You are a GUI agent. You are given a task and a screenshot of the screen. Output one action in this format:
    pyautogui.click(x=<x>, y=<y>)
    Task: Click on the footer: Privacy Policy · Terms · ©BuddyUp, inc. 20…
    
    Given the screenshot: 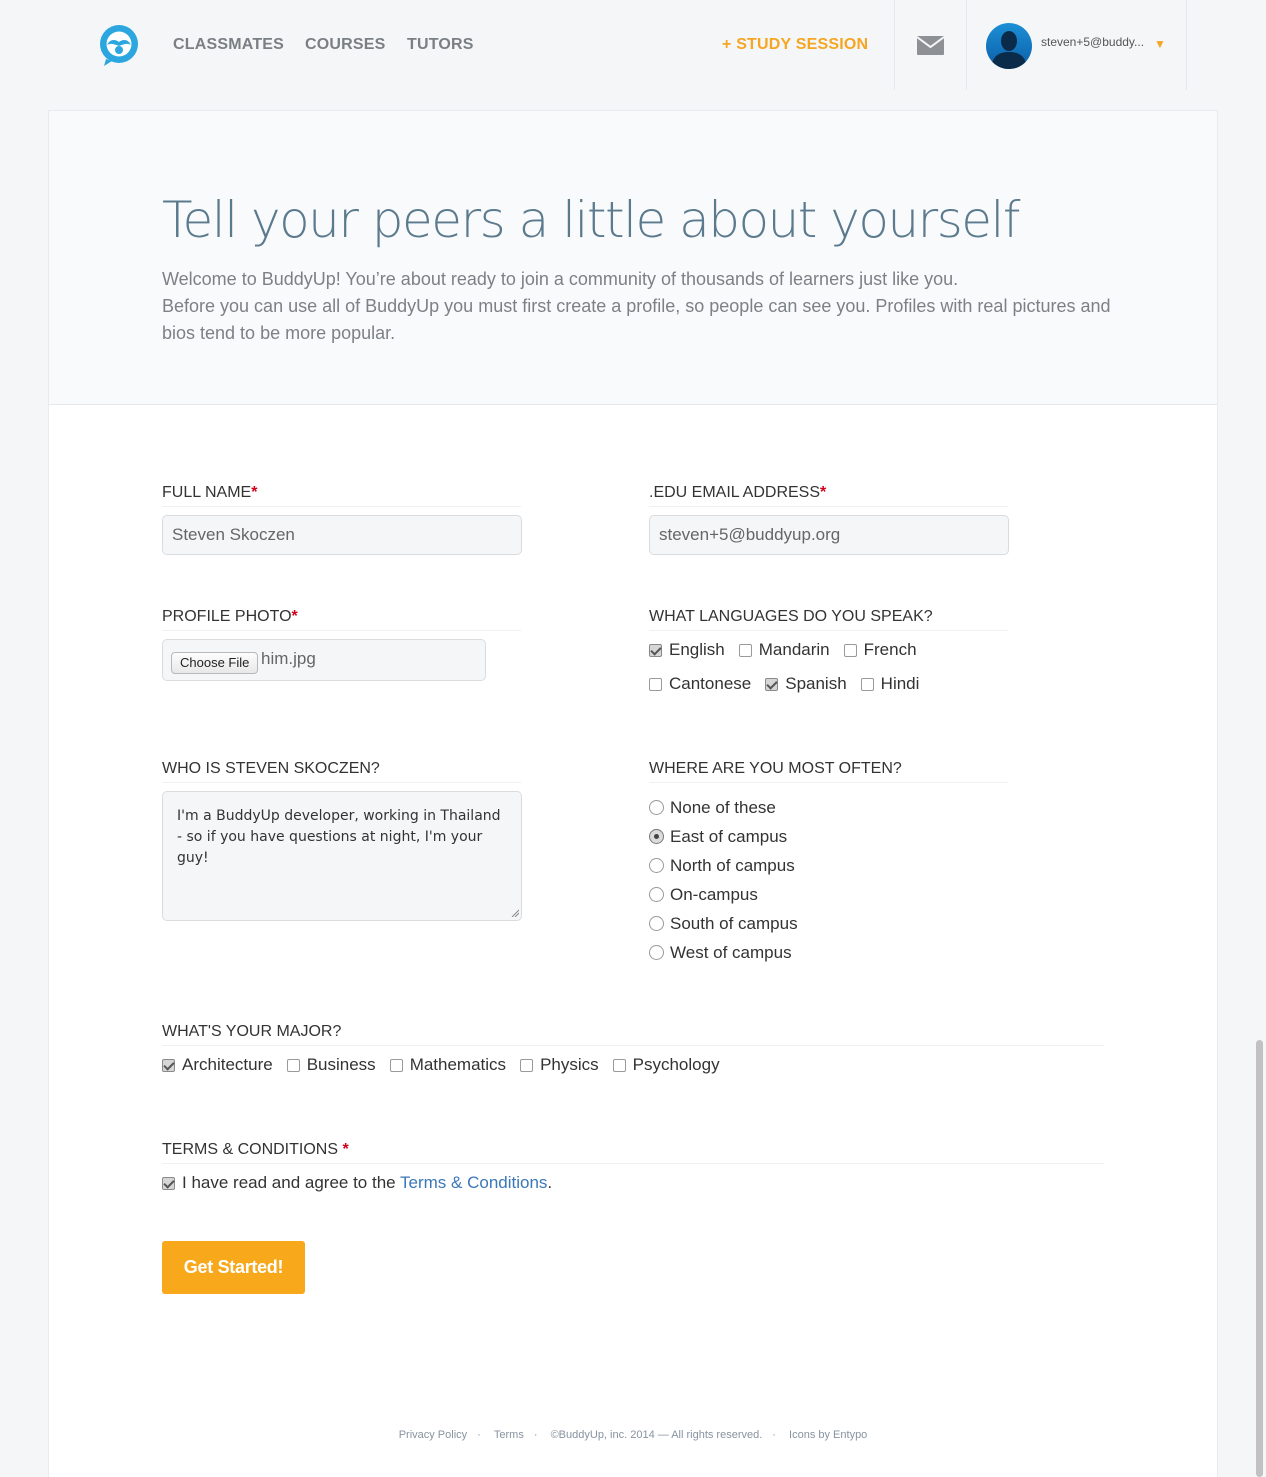 What is the action you would take?
    pyautogui.click(x=633, y=1435)
    